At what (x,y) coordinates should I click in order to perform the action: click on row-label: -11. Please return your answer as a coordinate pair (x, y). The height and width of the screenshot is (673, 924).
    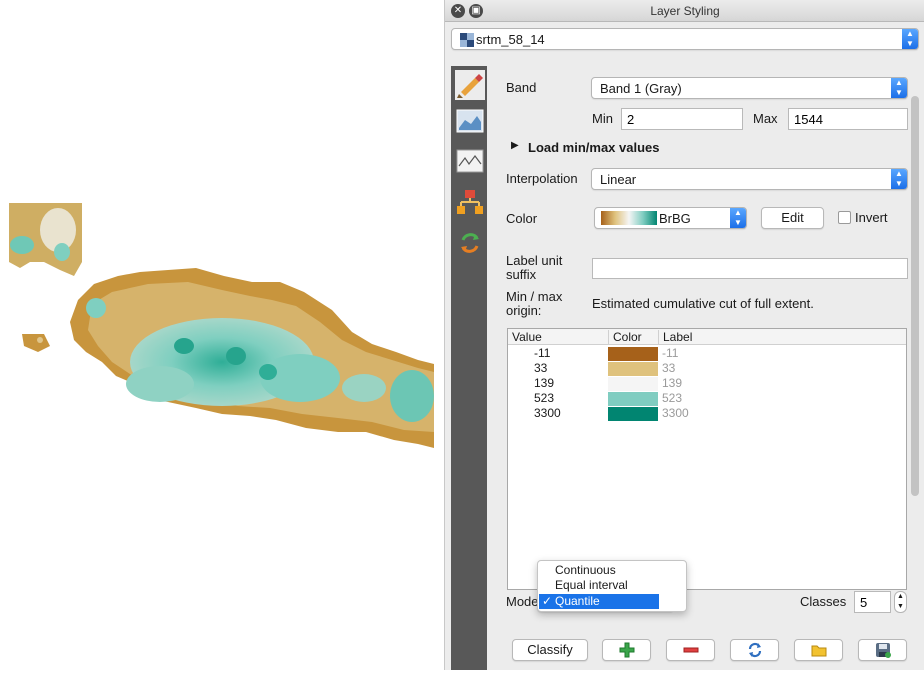
    Looking at the image, I should click on (670, 353).